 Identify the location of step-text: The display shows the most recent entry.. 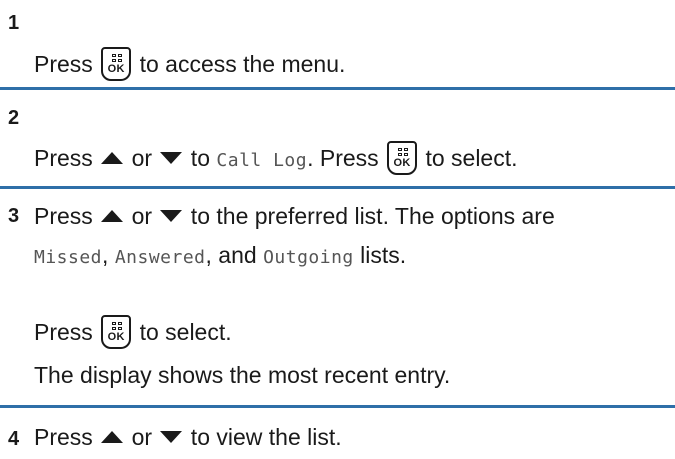
(242, 375).